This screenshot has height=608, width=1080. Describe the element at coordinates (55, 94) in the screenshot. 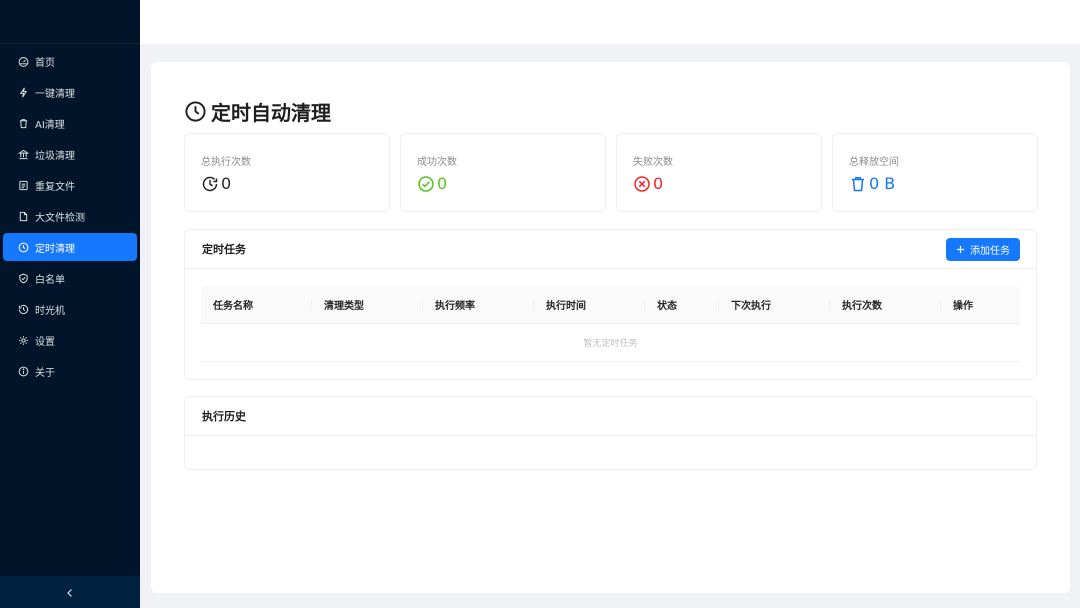

I see `sidebar-item-label: 一键清理` at that location.